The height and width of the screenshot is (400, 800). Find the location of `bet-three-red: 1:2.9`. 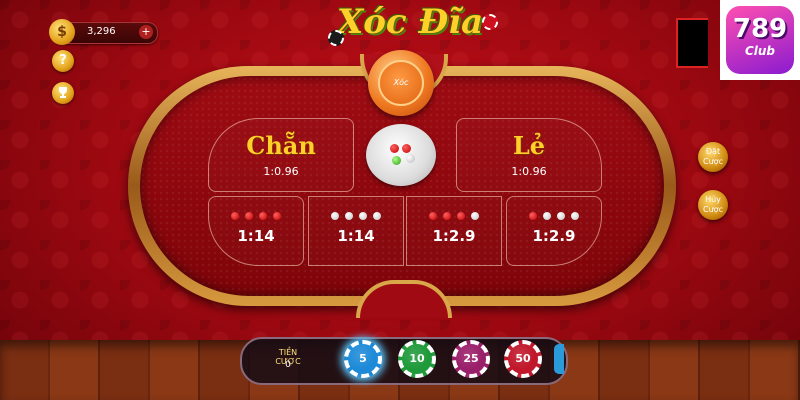

bet-three-red: 1:2.9 is located at coordinates (454, 231).